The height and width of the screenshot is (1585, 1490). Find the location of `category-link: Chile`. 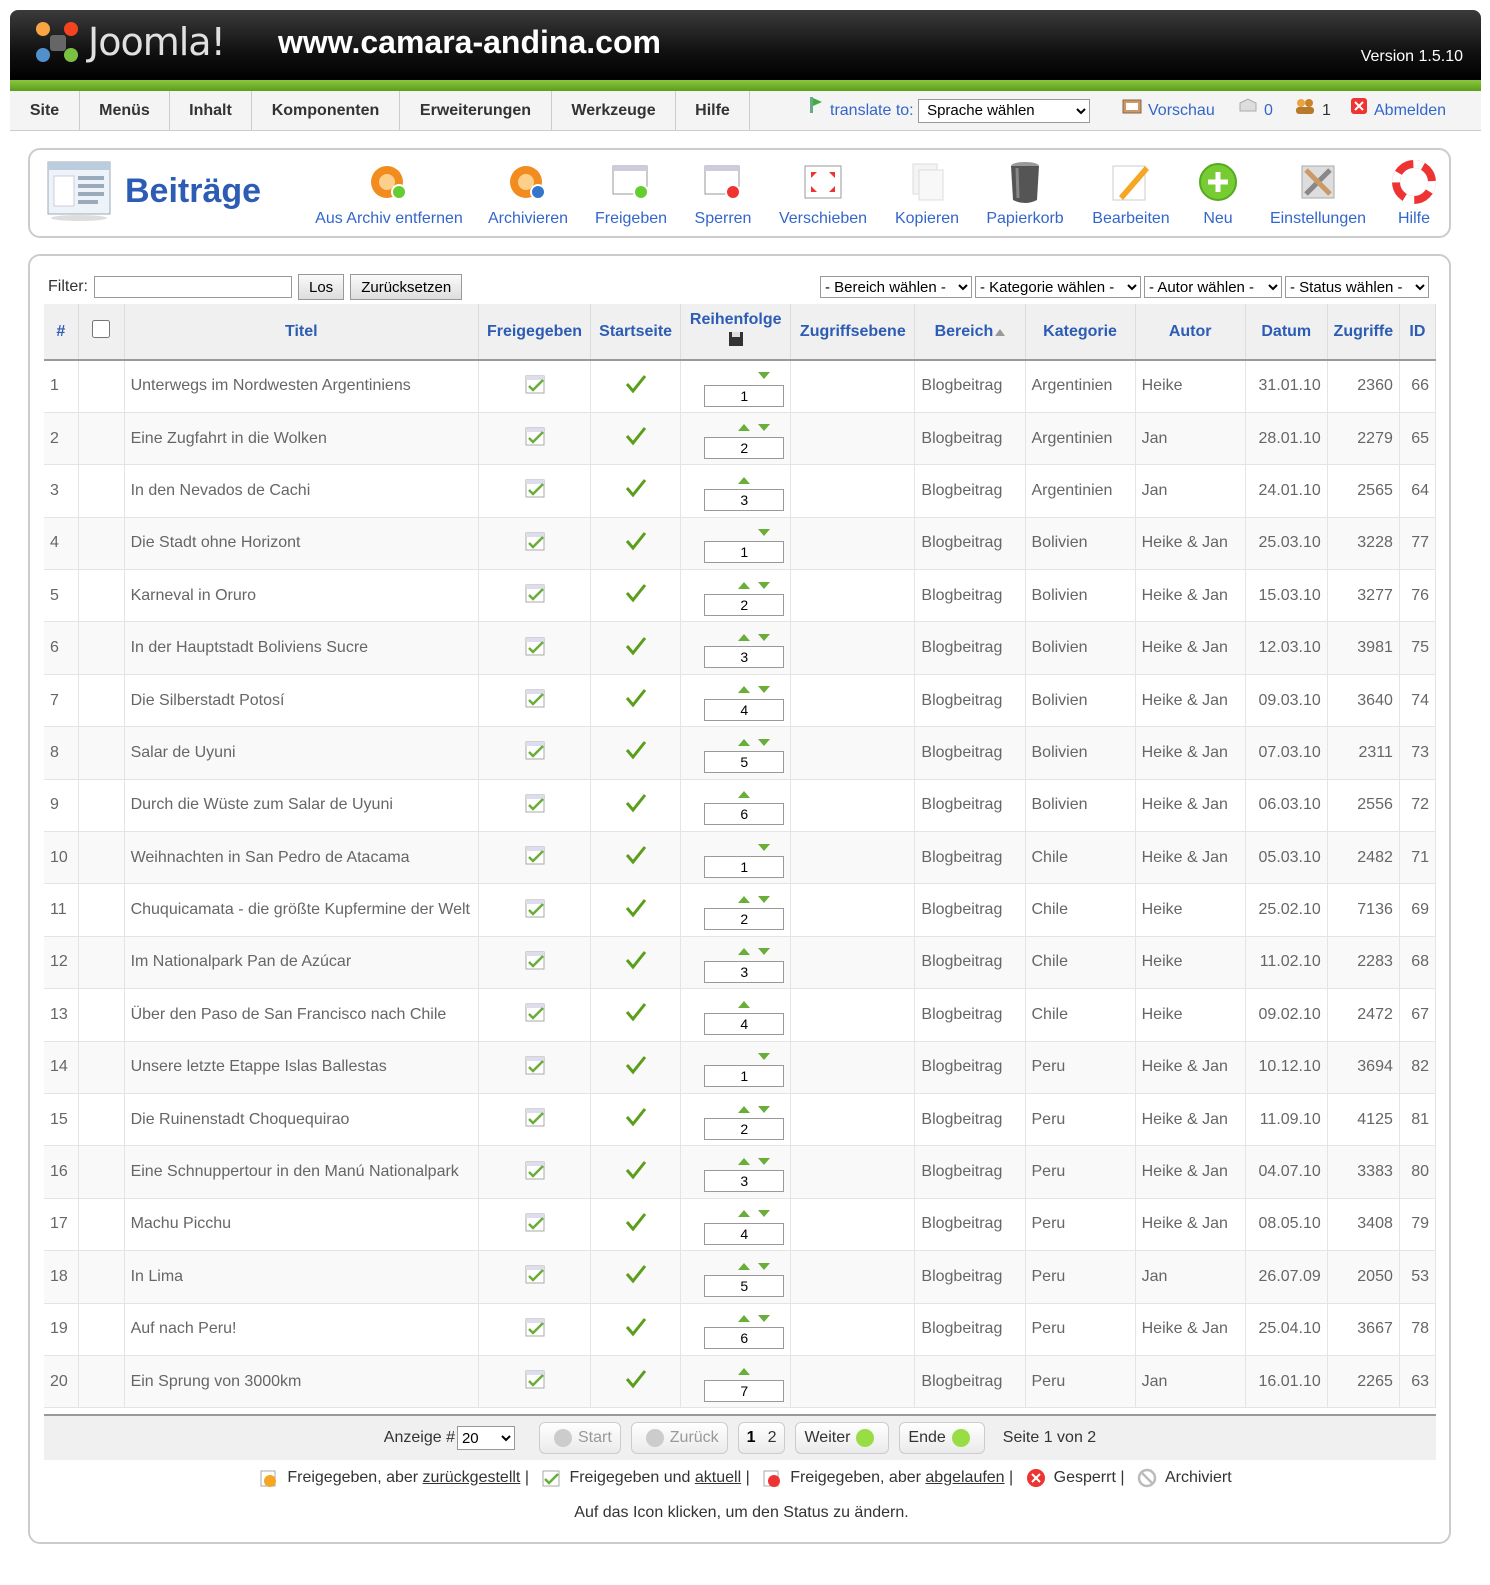

category-link: Chile is located at coordinates (1080, 963).